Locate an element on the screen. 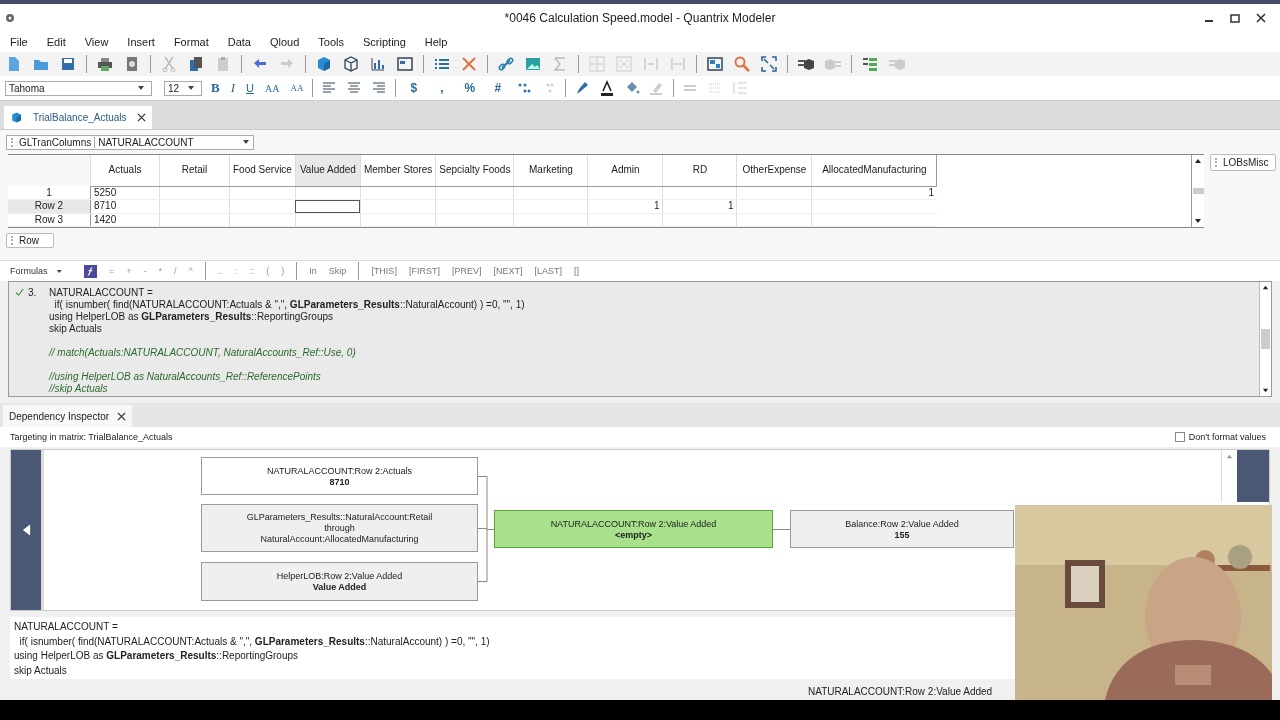 The height and width of the screenshot is (720, 1280). number-format-button: # is located at coordinates (498, 88).